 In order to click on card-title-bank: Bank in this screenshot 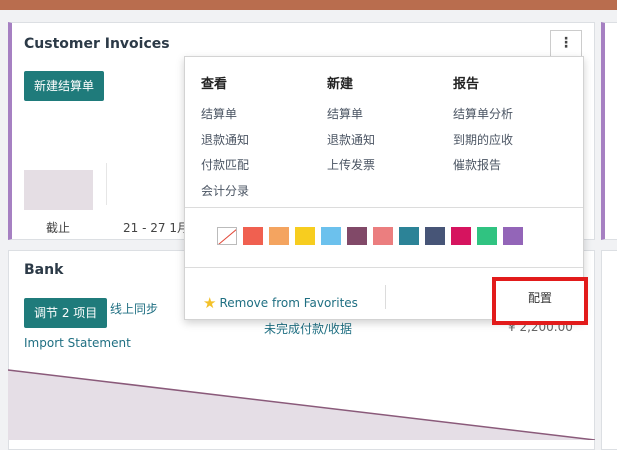, I will do `click(43, 270)`.